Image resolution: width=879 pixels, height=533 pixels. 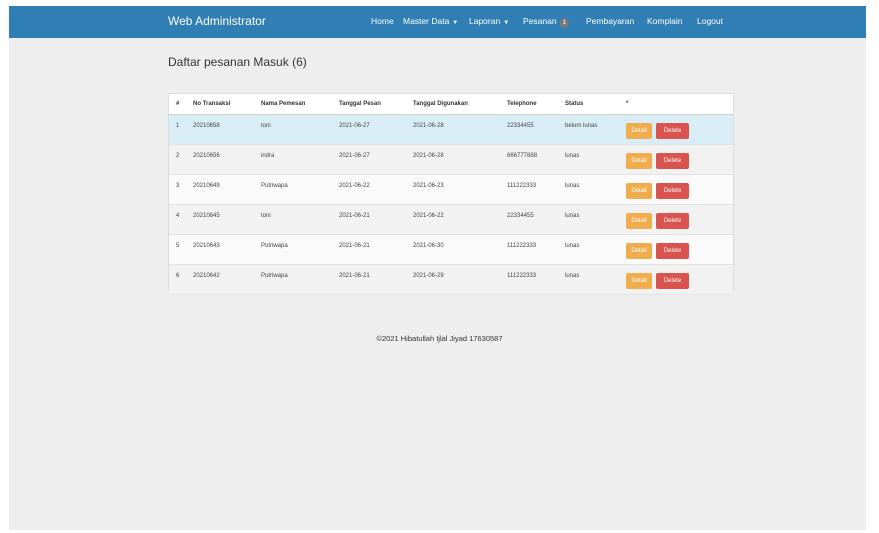 I want to click on nav-master-label: Master Data, so click(x=426, y=21).